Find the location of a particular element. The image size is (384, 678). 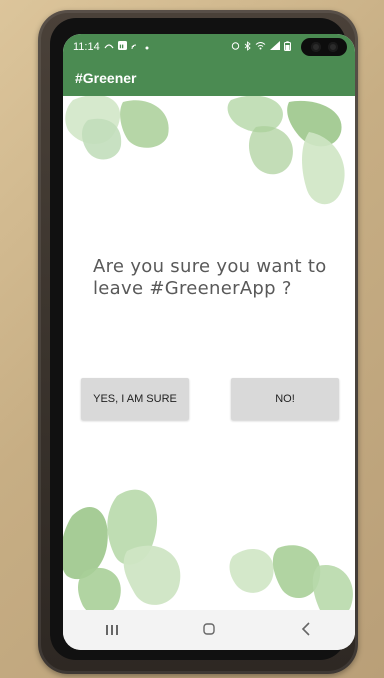

leaf-decoration-top-right is located at coordinates (286, 150).